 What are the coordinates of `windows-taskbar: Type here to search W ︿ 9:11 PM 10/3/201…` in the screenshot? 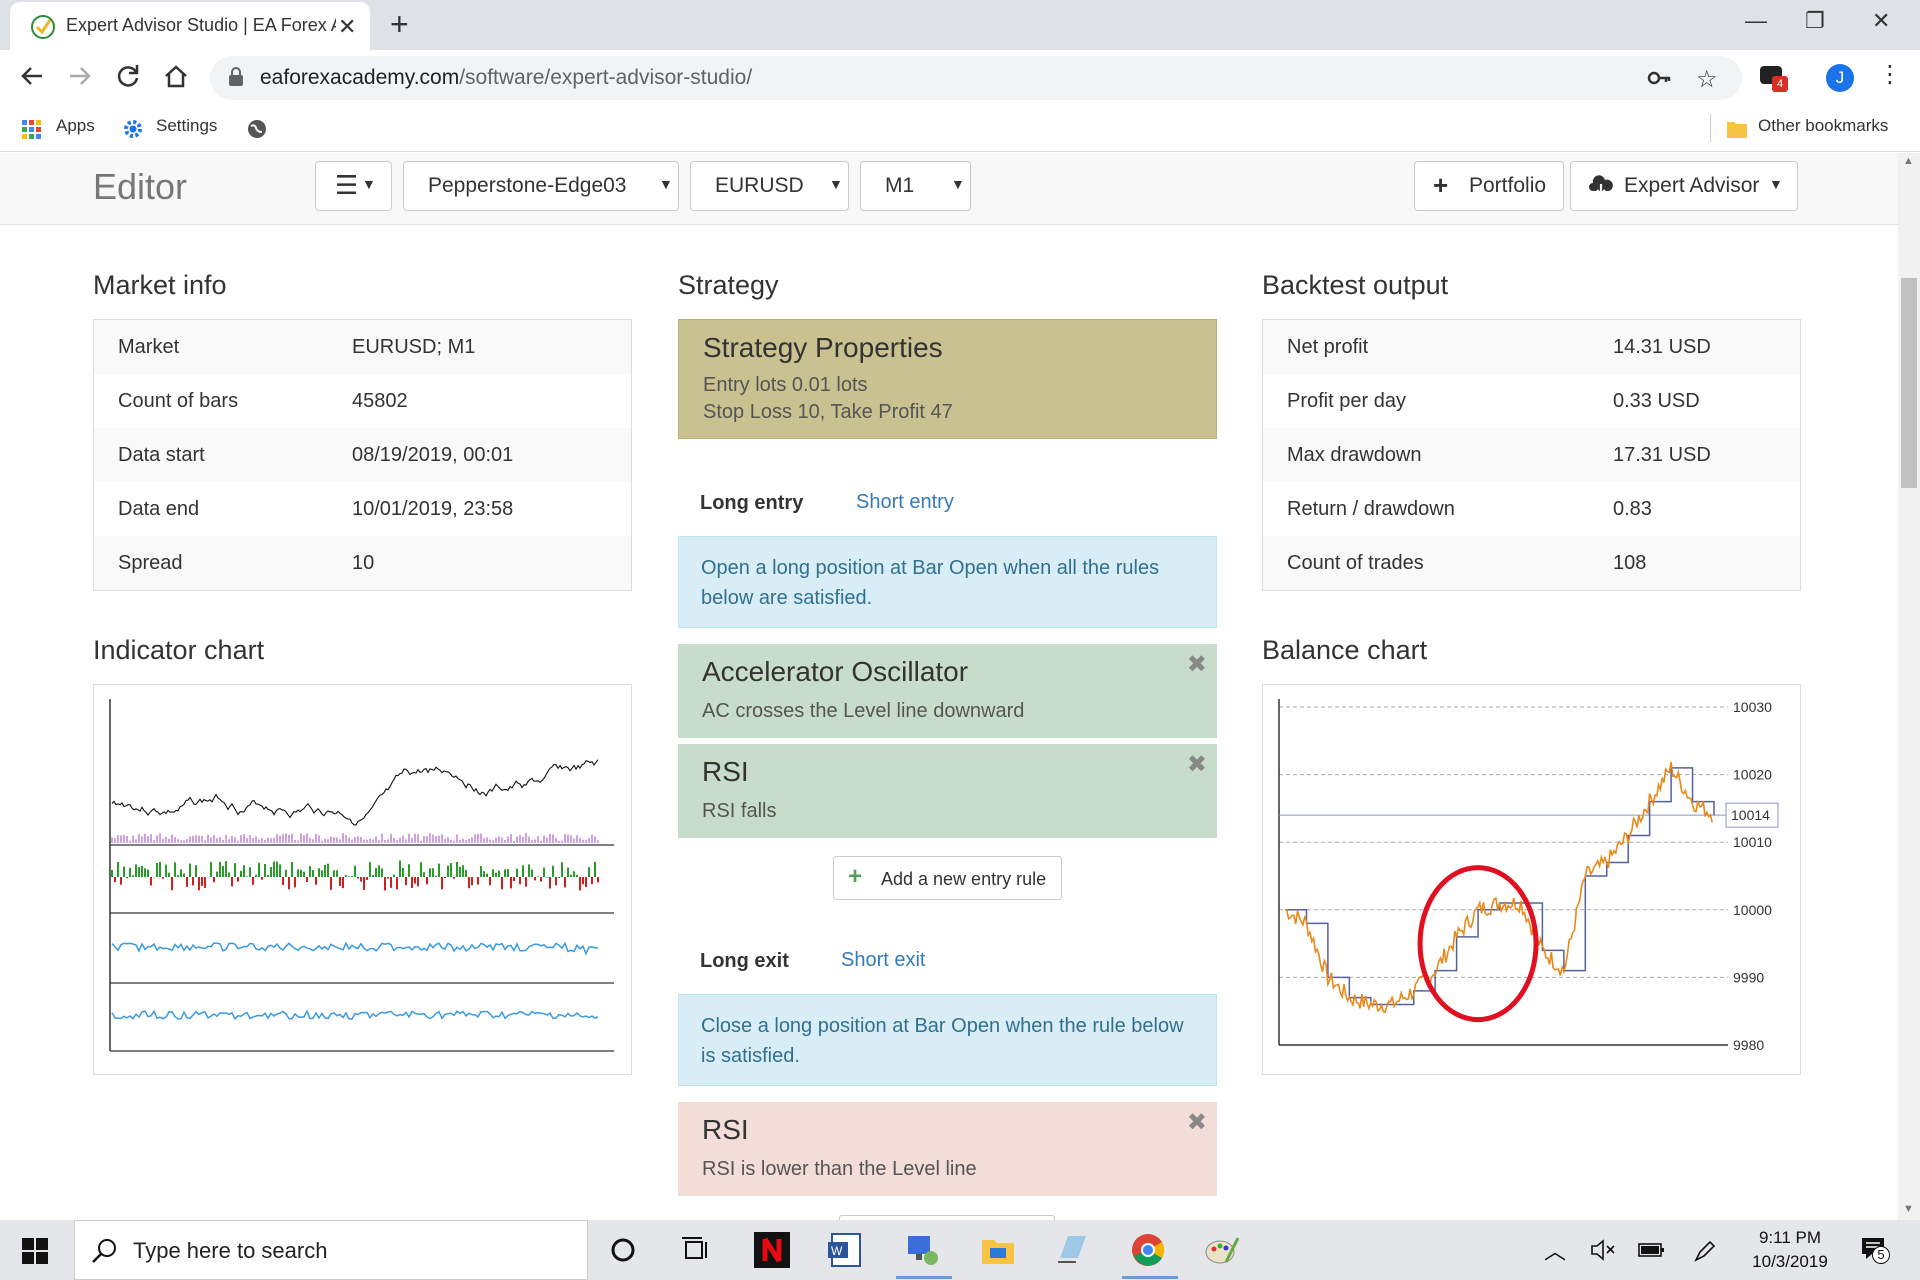 It's located at (960, 1250).